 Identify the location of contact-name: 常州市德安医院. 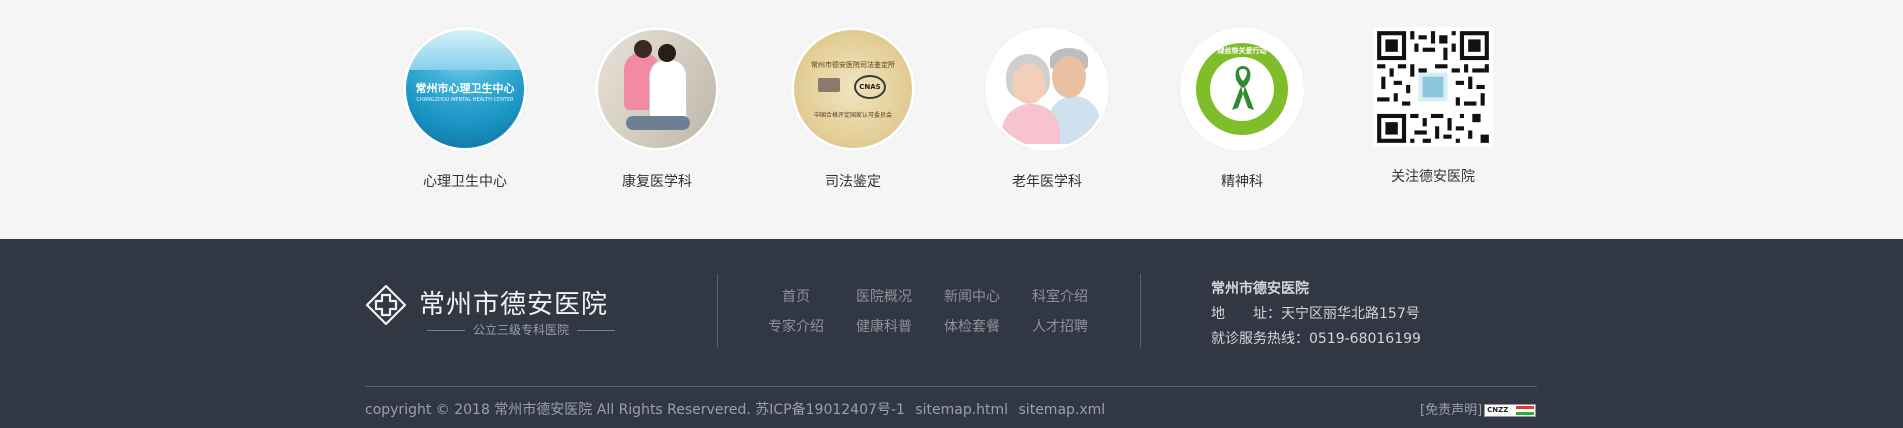
(1260, 289).